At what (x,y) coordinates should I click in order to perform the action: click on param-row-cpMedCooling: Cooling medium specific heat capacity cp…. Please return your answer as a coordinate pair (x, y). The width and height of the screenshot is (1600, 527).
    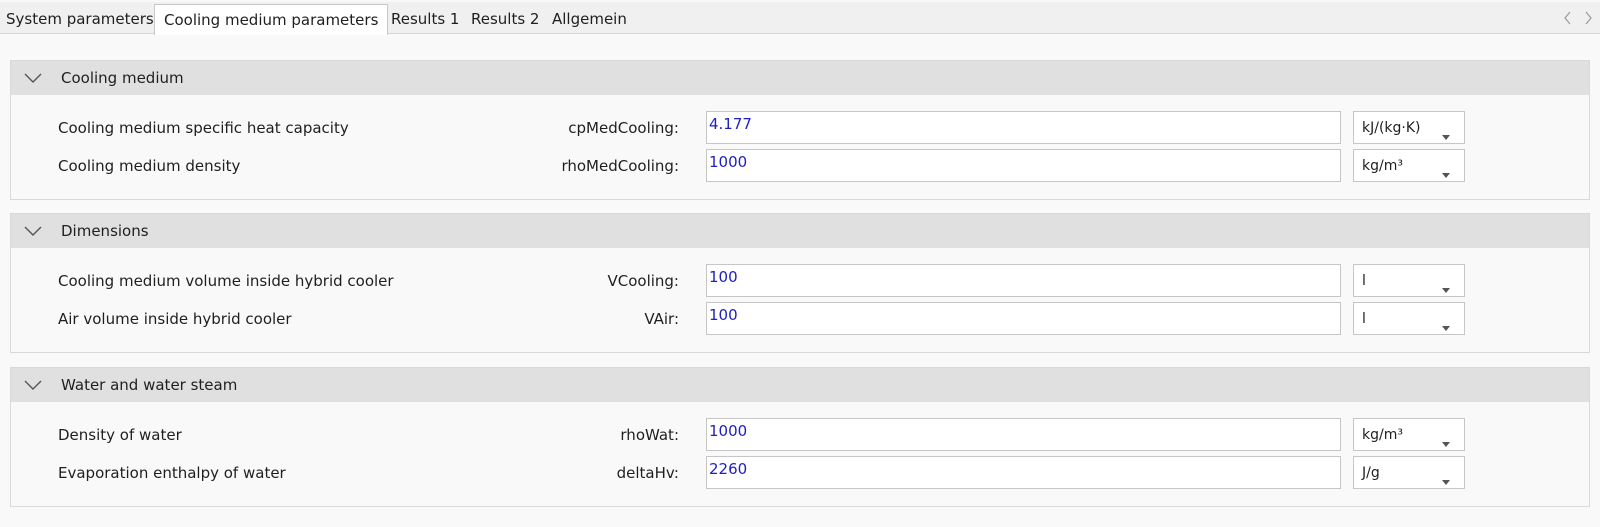
    Looking at the image, I should click on (800, 128).